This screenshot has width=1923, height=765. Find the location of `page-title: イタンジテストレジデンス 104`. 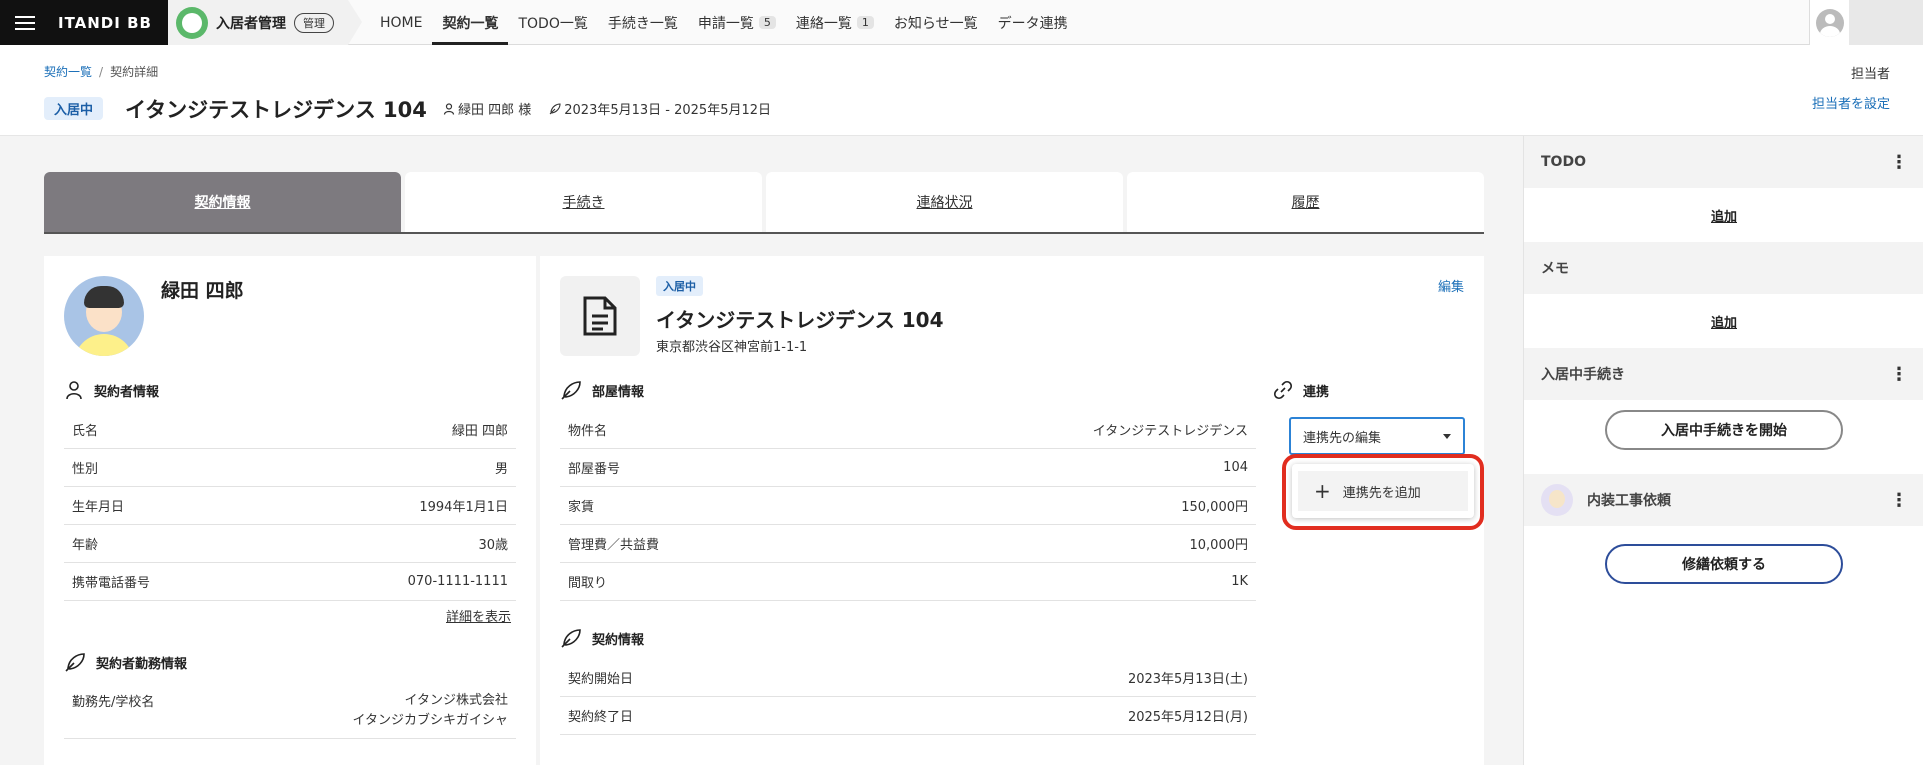

page-title: イタンジテストレジデンス 104 is located at coordinates (276, 110).